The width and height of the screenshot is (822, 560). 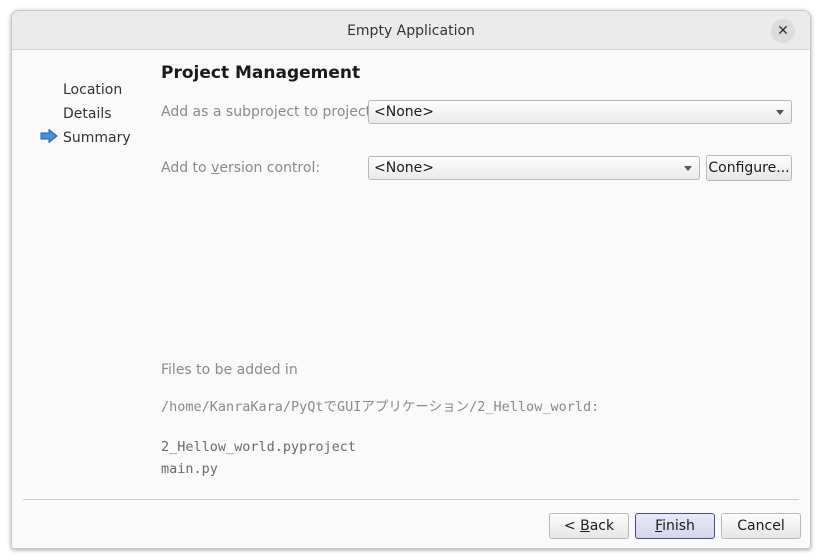 What do you see at coordinates (189, 469) in the screenshot?
I see `file-item: main.py` at bounding box center [189, 469].